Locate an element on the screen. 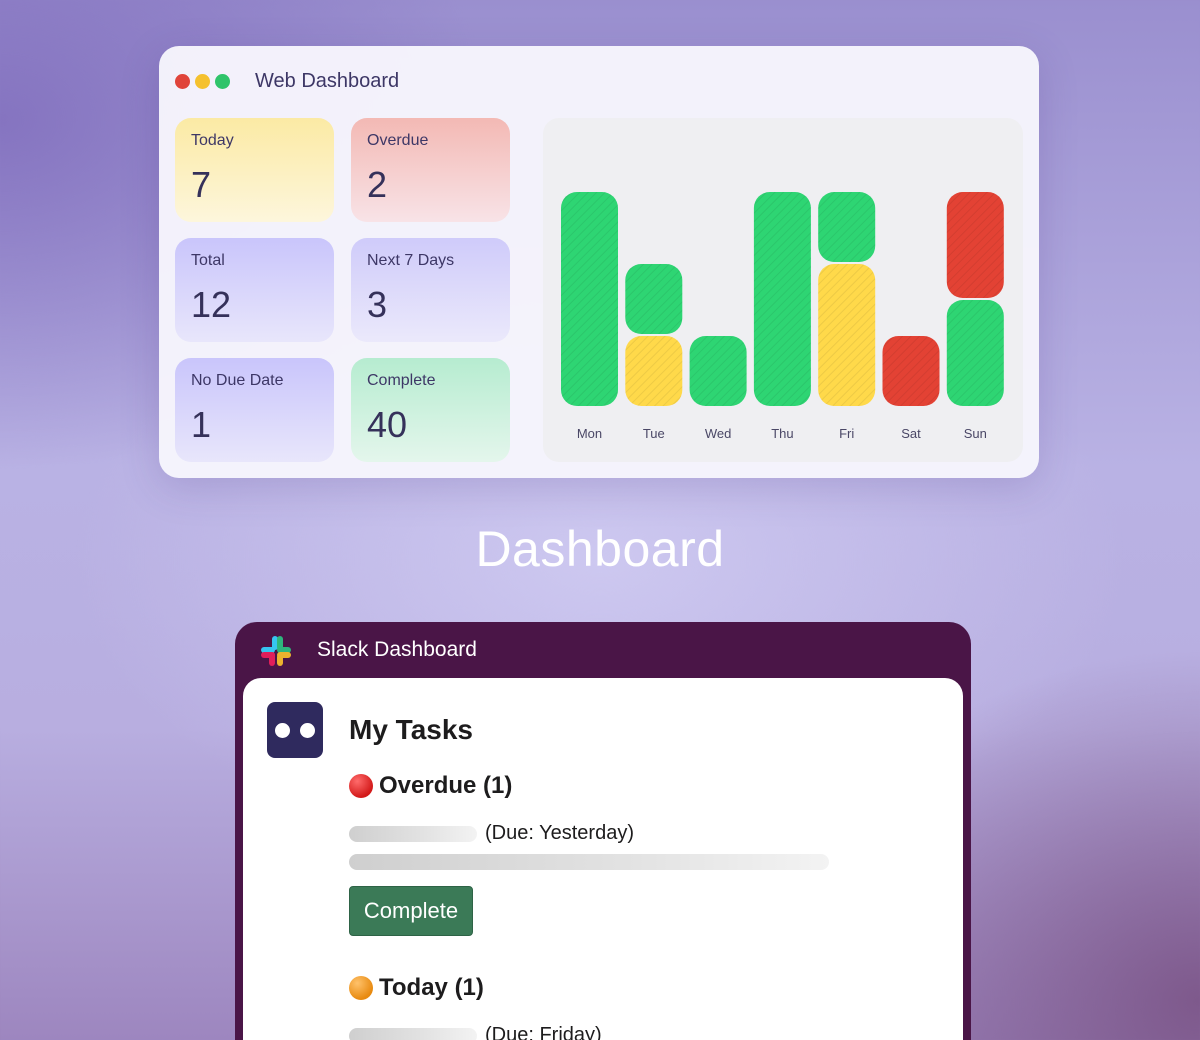  stat-card-next-7-days: Next 7 Days 3 is located at coordinates (430, 290).